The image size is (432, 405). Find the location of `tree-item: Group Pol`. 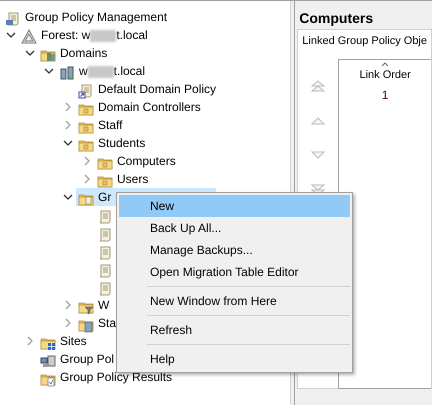

tree-item: Group Pol is located at coordinates (87, 359).